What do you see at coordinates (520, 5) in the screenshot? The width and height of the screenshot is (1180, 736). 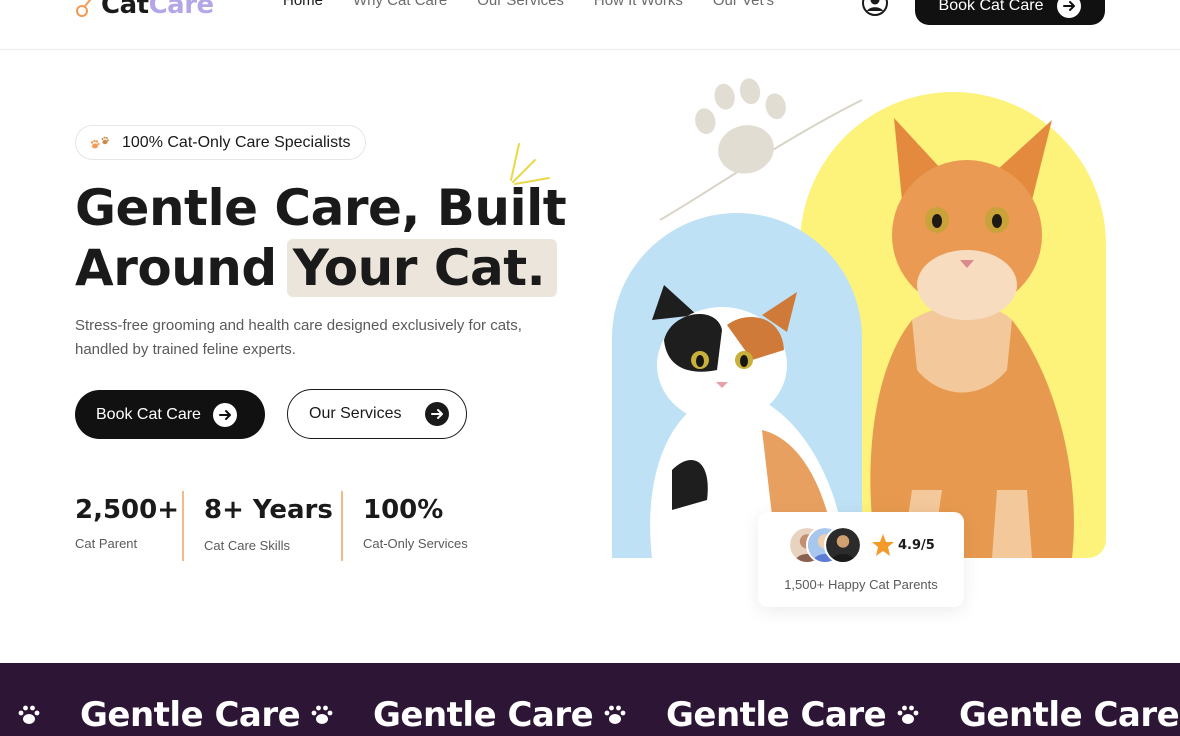 I see `nav-item-our-services: Our Services` at bounding box center [520, 5].